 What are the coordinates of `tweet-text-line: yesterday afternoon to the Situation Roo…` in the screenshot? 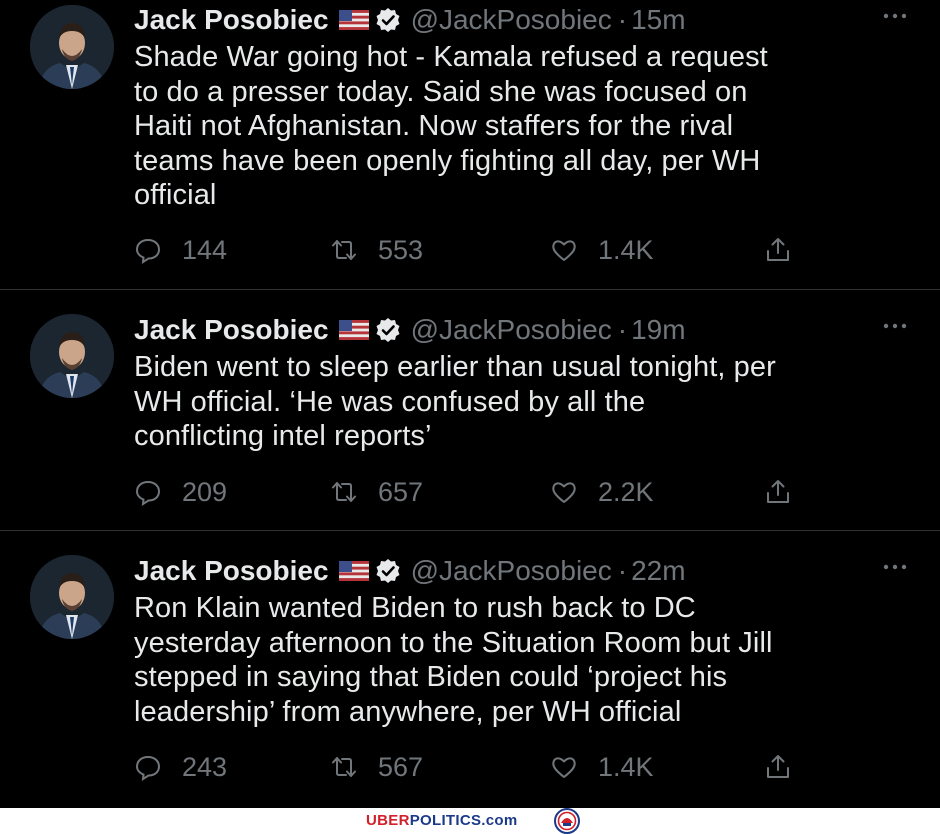 It's located at (453, 642).